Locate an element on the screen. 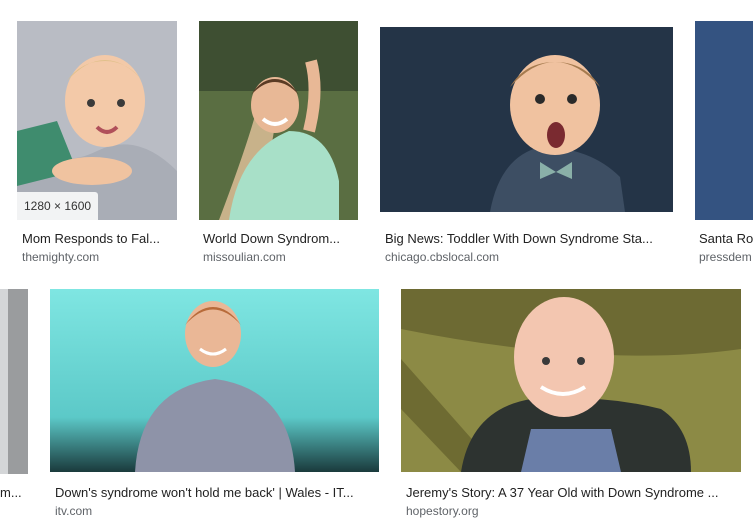 This screenshot has height=526, width=753. result-4-title: Santa Ro is located at coordinates (726, 238).